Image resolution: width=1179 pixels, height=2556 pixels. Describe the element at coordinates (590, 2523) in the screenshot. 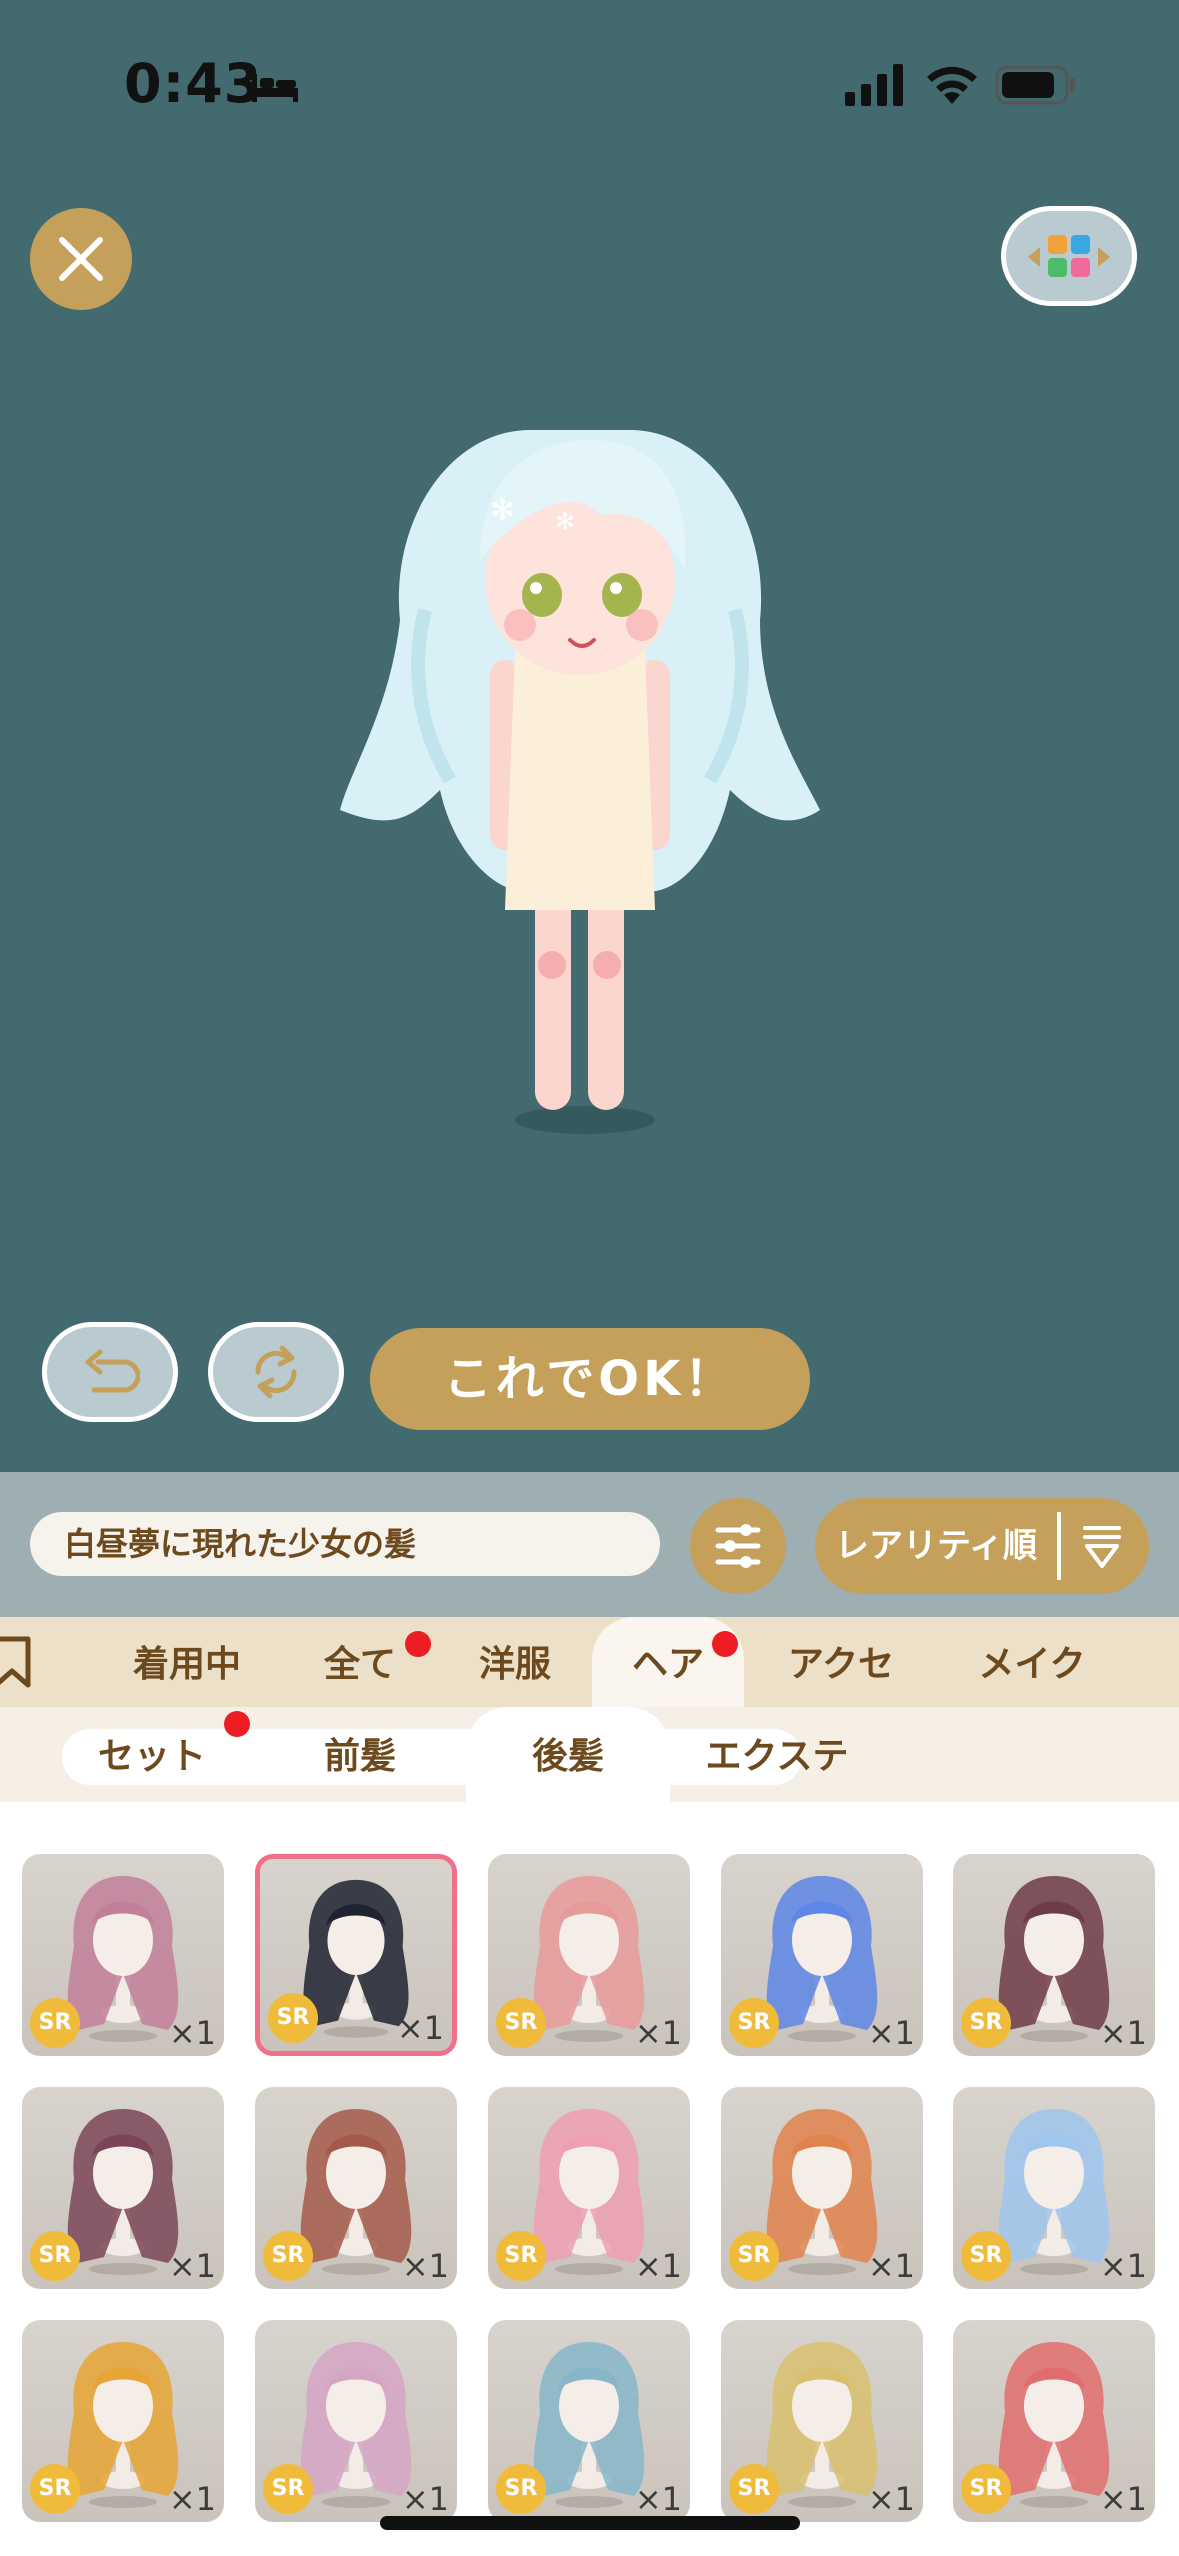

I see `home-indicator` at that location.